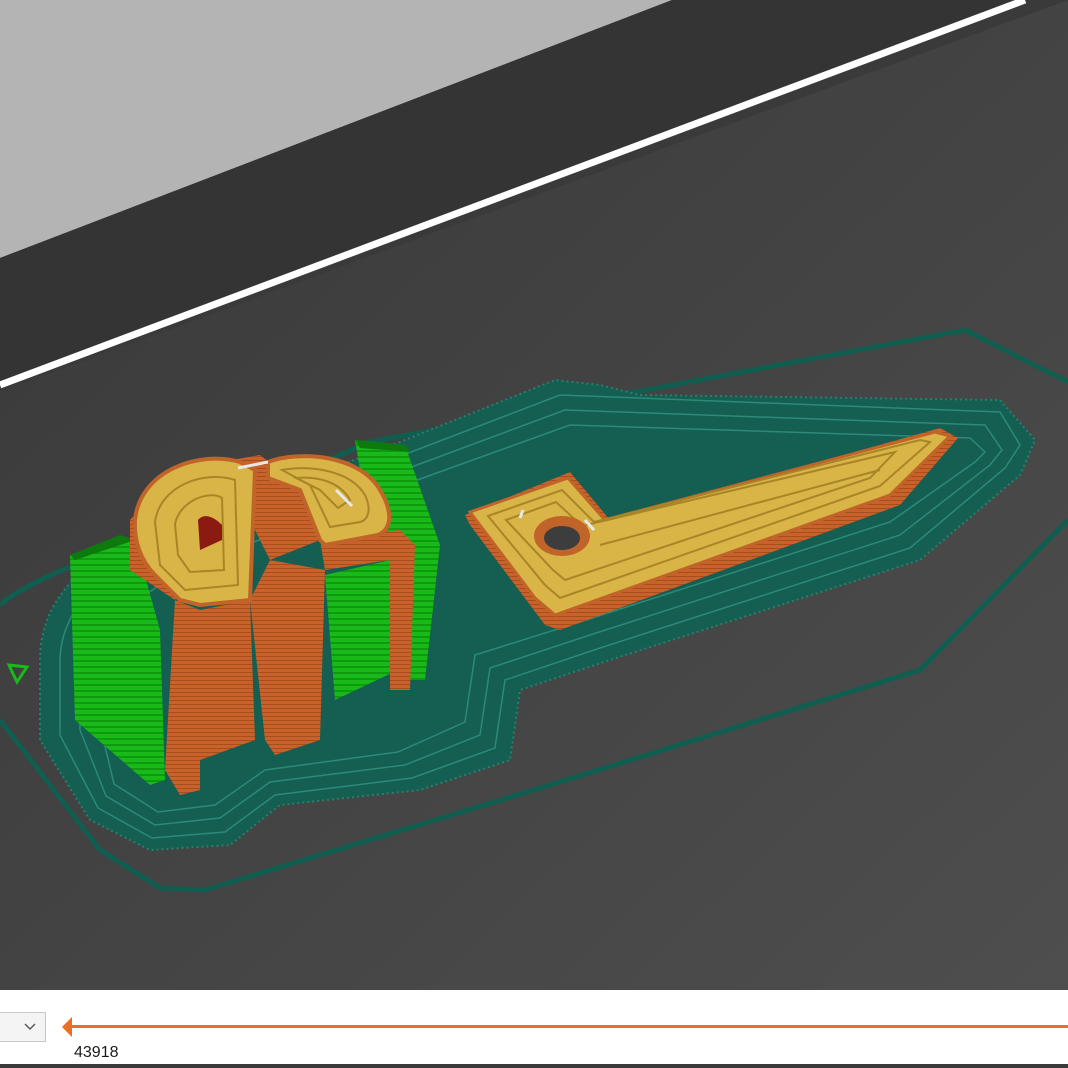 The height and width of the screenshot is (1068, 1068). What do you see at coordinates (96, 1052) in the screenshot?
I see `move-slider-value: 43918` at bounding box center [96, 1052].